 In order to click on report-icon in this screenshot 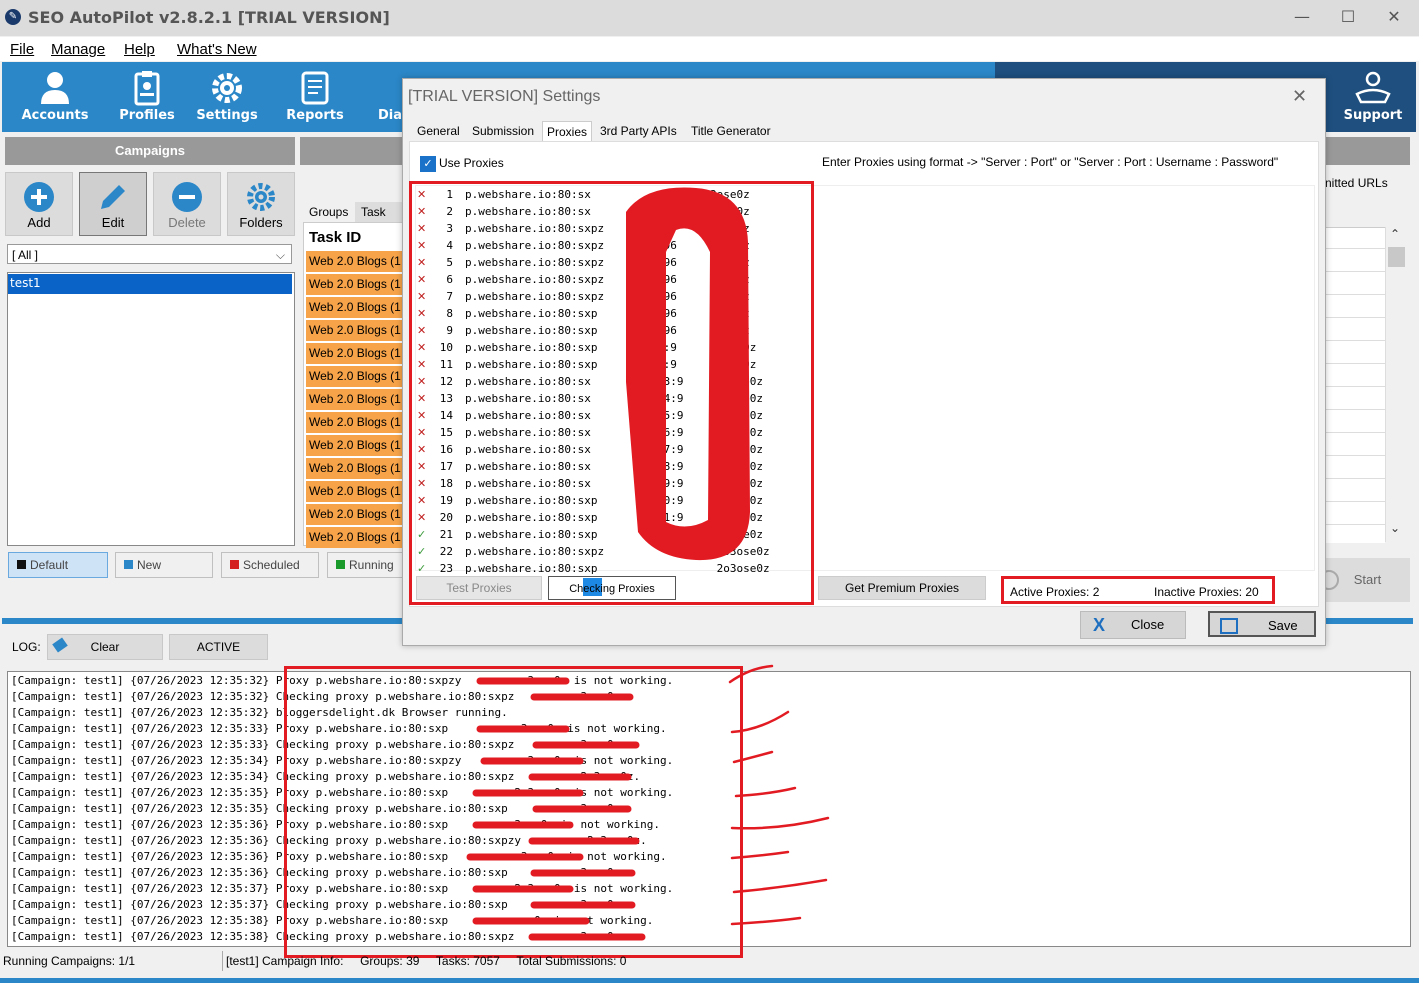, I will do `click(315, 88)`.